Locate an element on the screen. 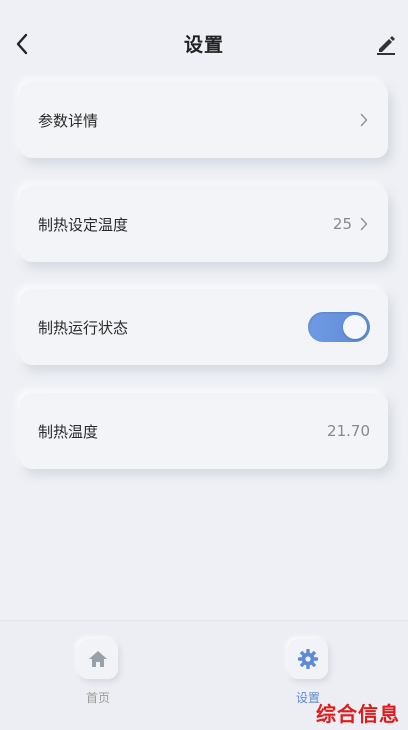 The image size is (408, 730). nav-item-home: 首页 is located at coordinates (98, 672).